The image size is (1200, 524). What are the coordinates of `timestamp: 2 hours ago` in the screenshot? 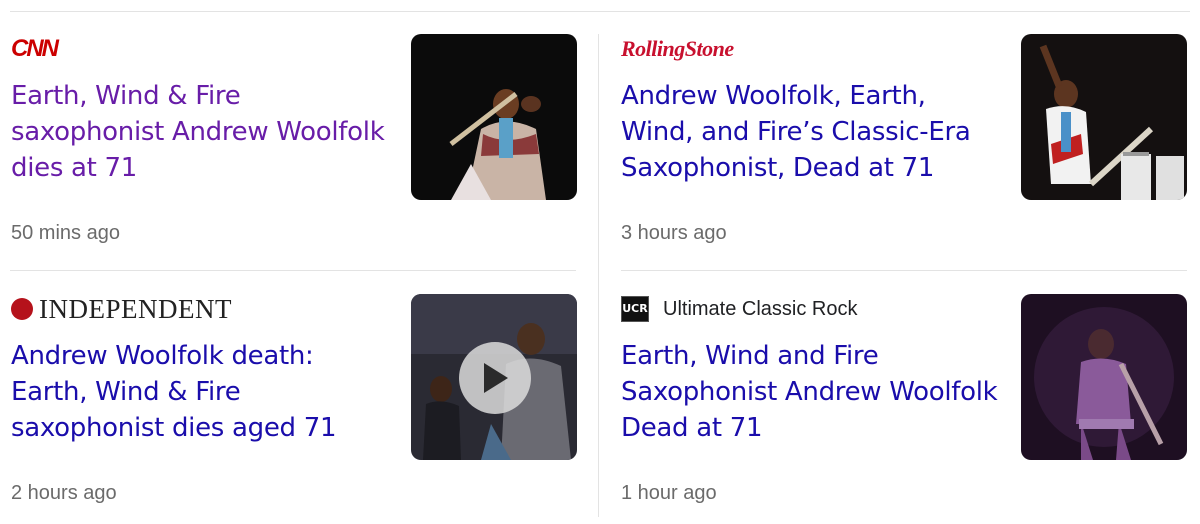 It's located at (64, 493).